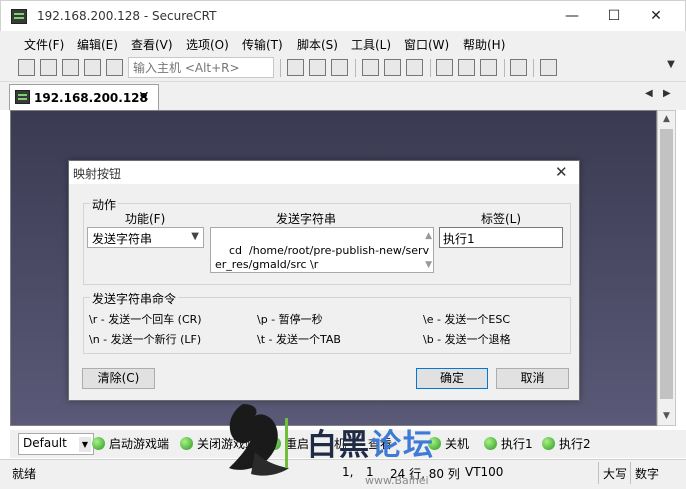  I want to click on button-start-game: 启动游戏端, so click(130, 443).